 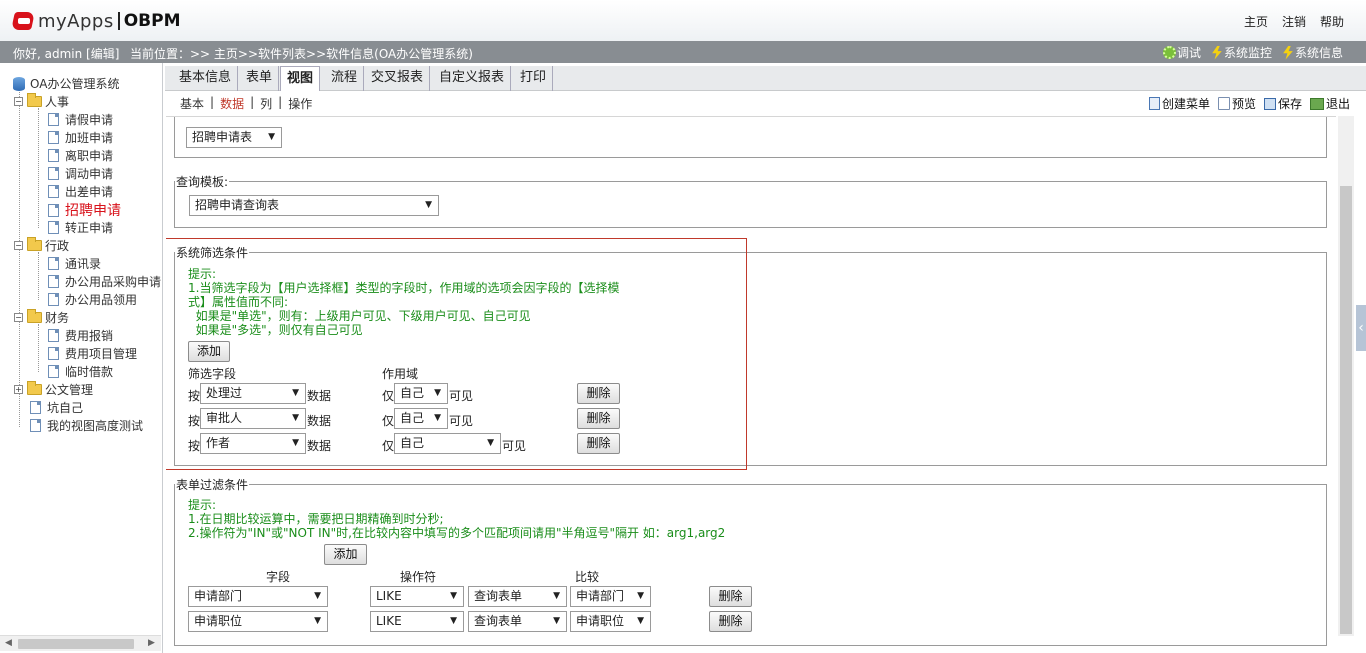 What do you see at coordinates (1294, 21) in the screenshot?
I see `logout-link: 注销` at bounding box center [1294, 21].